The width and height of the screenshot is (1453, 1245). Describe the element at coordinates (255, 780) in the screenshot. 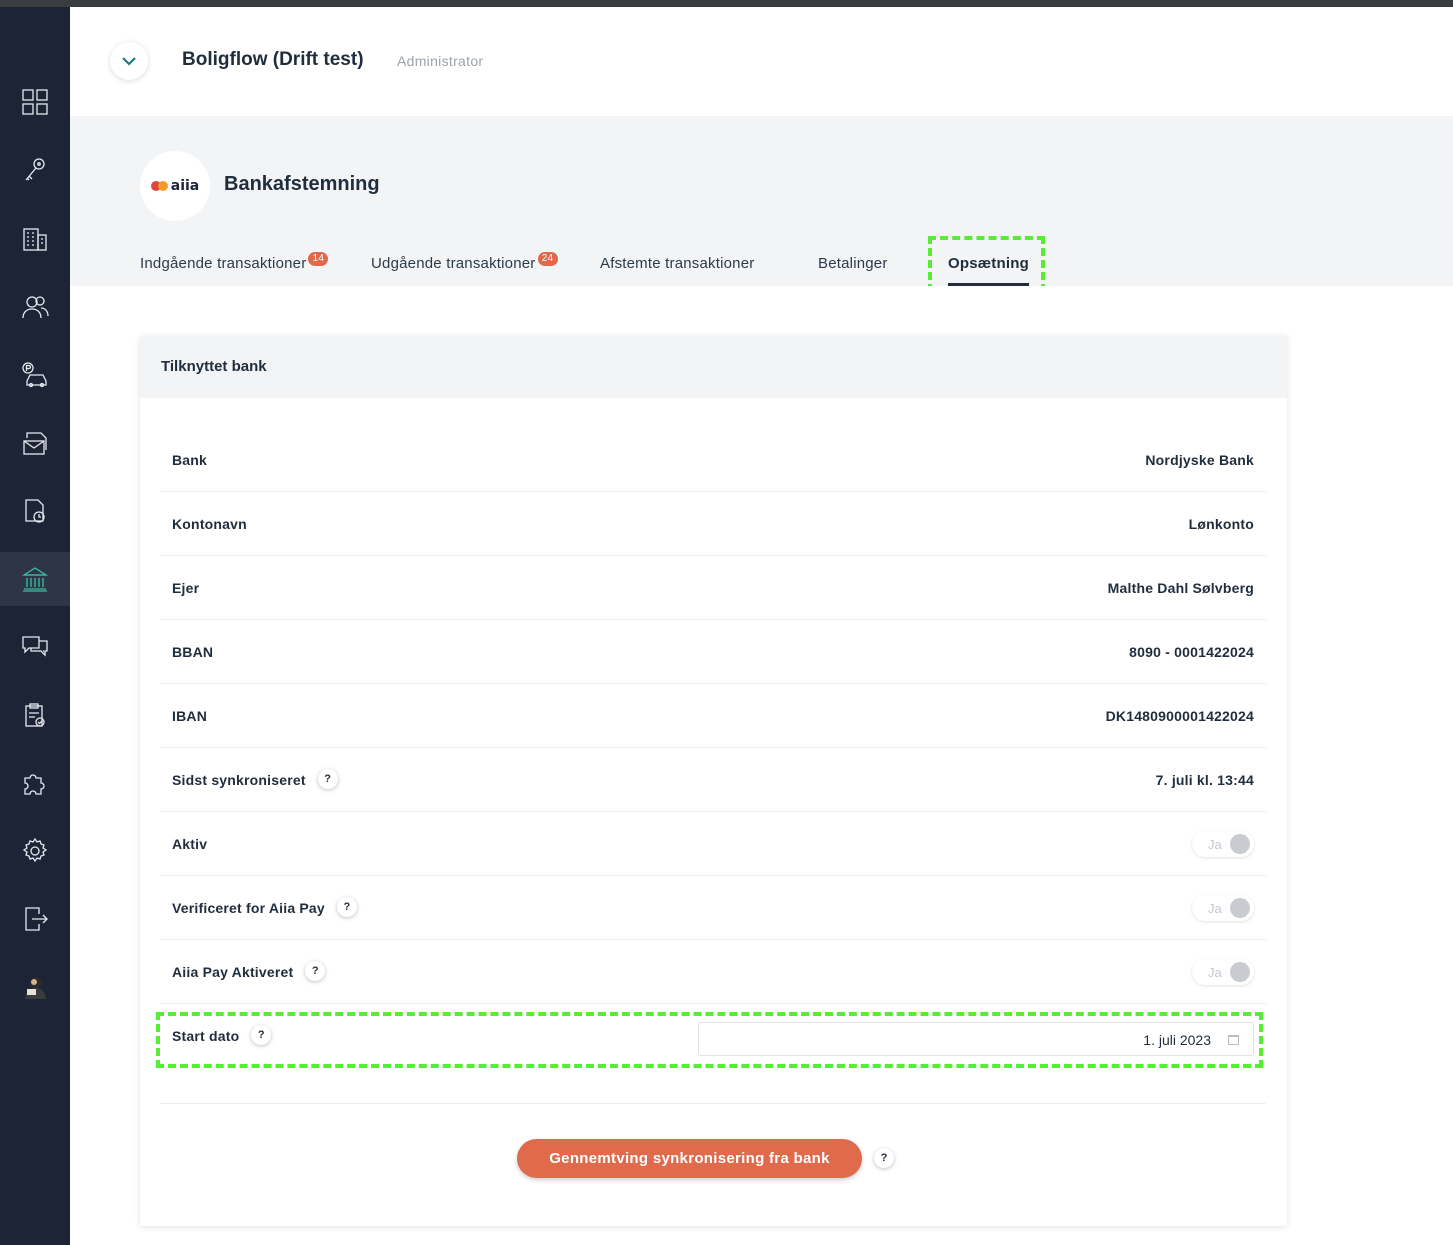

I see `row-label: Sidst synkroniseret?` at that location.